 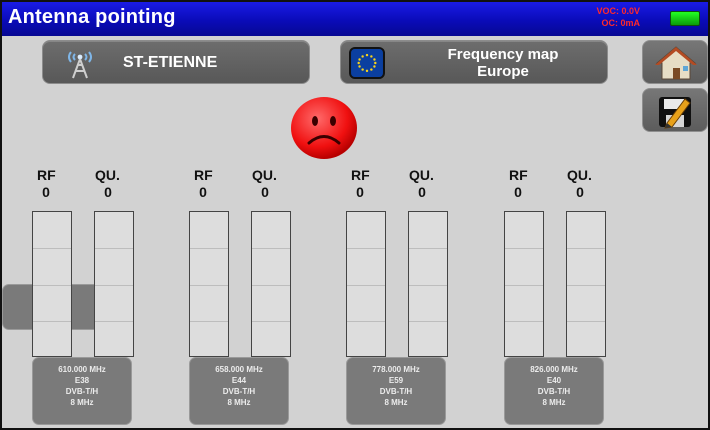 I want to click on channel-group: RF 0 QU. 0 610.000 MHz E38 DVB-T/H 8 MHz, so click(x=97, y=297).